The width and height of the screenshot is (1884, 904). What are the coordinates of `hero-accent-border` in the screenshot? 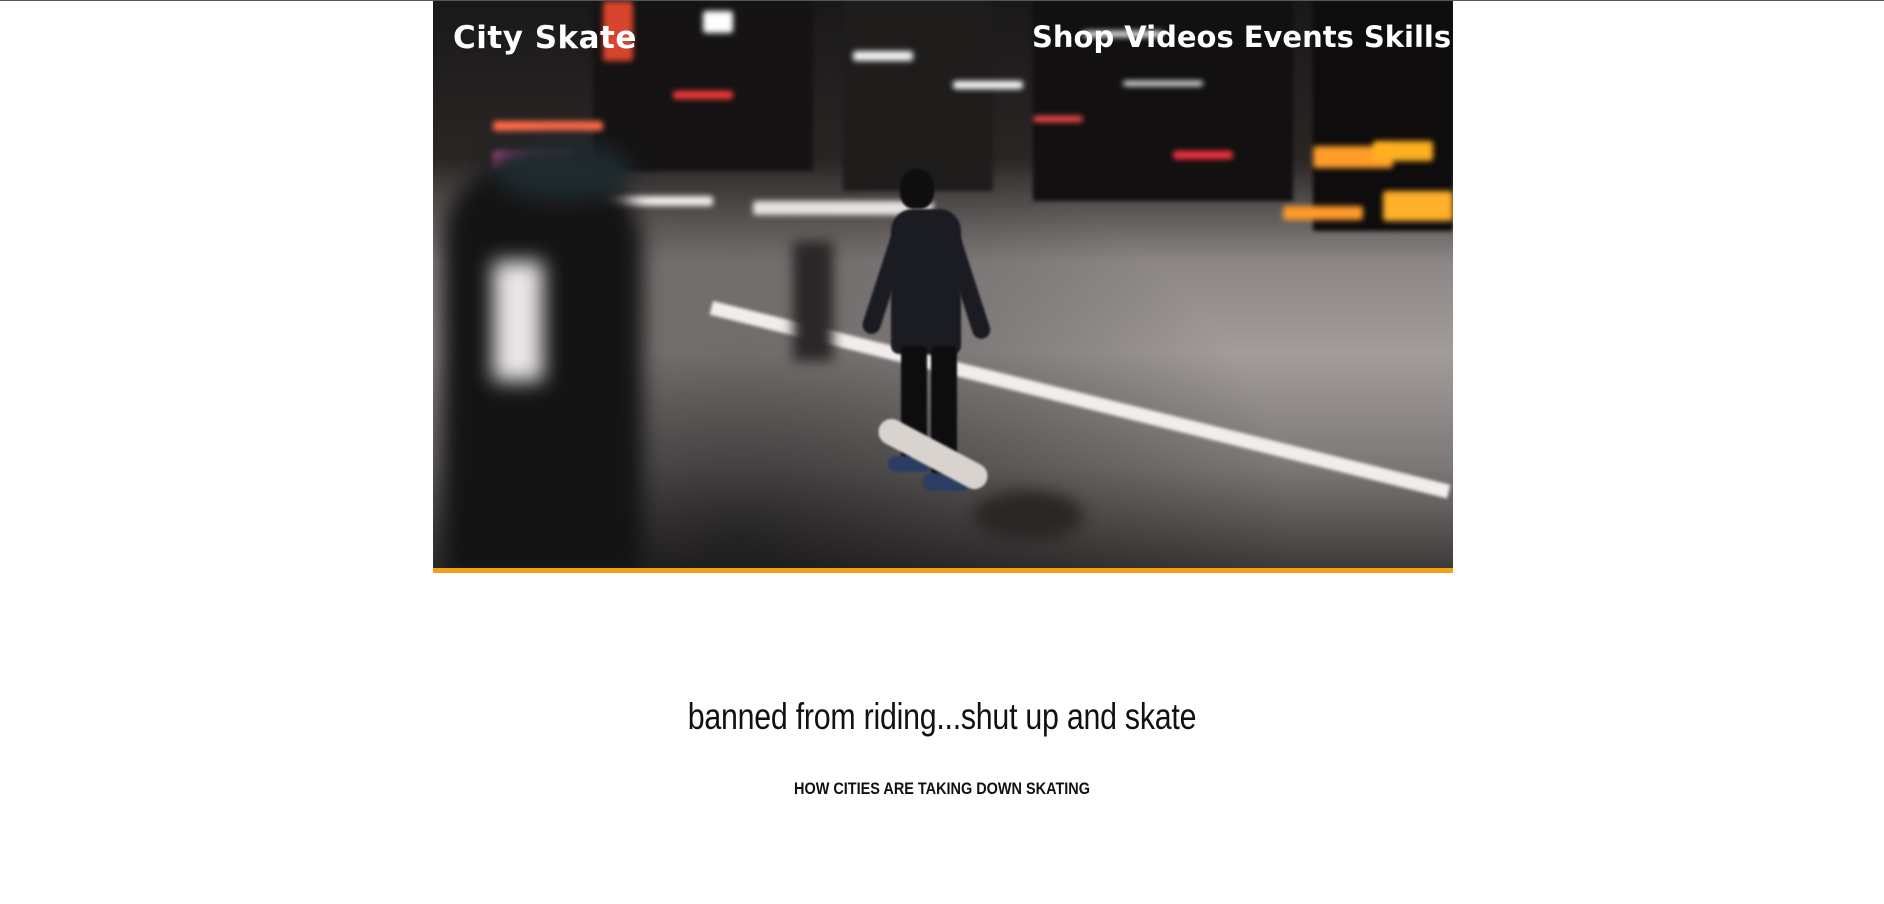 It's located at (943, 570).